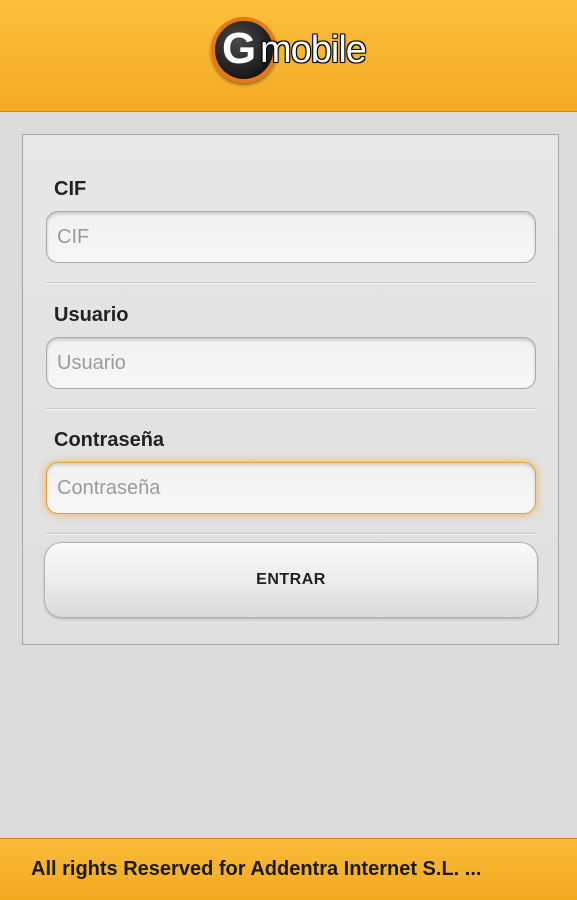 Image resolution: width=577 pixels, height=900 pixels. I want to click on contrasena-input, so click(291, 488).